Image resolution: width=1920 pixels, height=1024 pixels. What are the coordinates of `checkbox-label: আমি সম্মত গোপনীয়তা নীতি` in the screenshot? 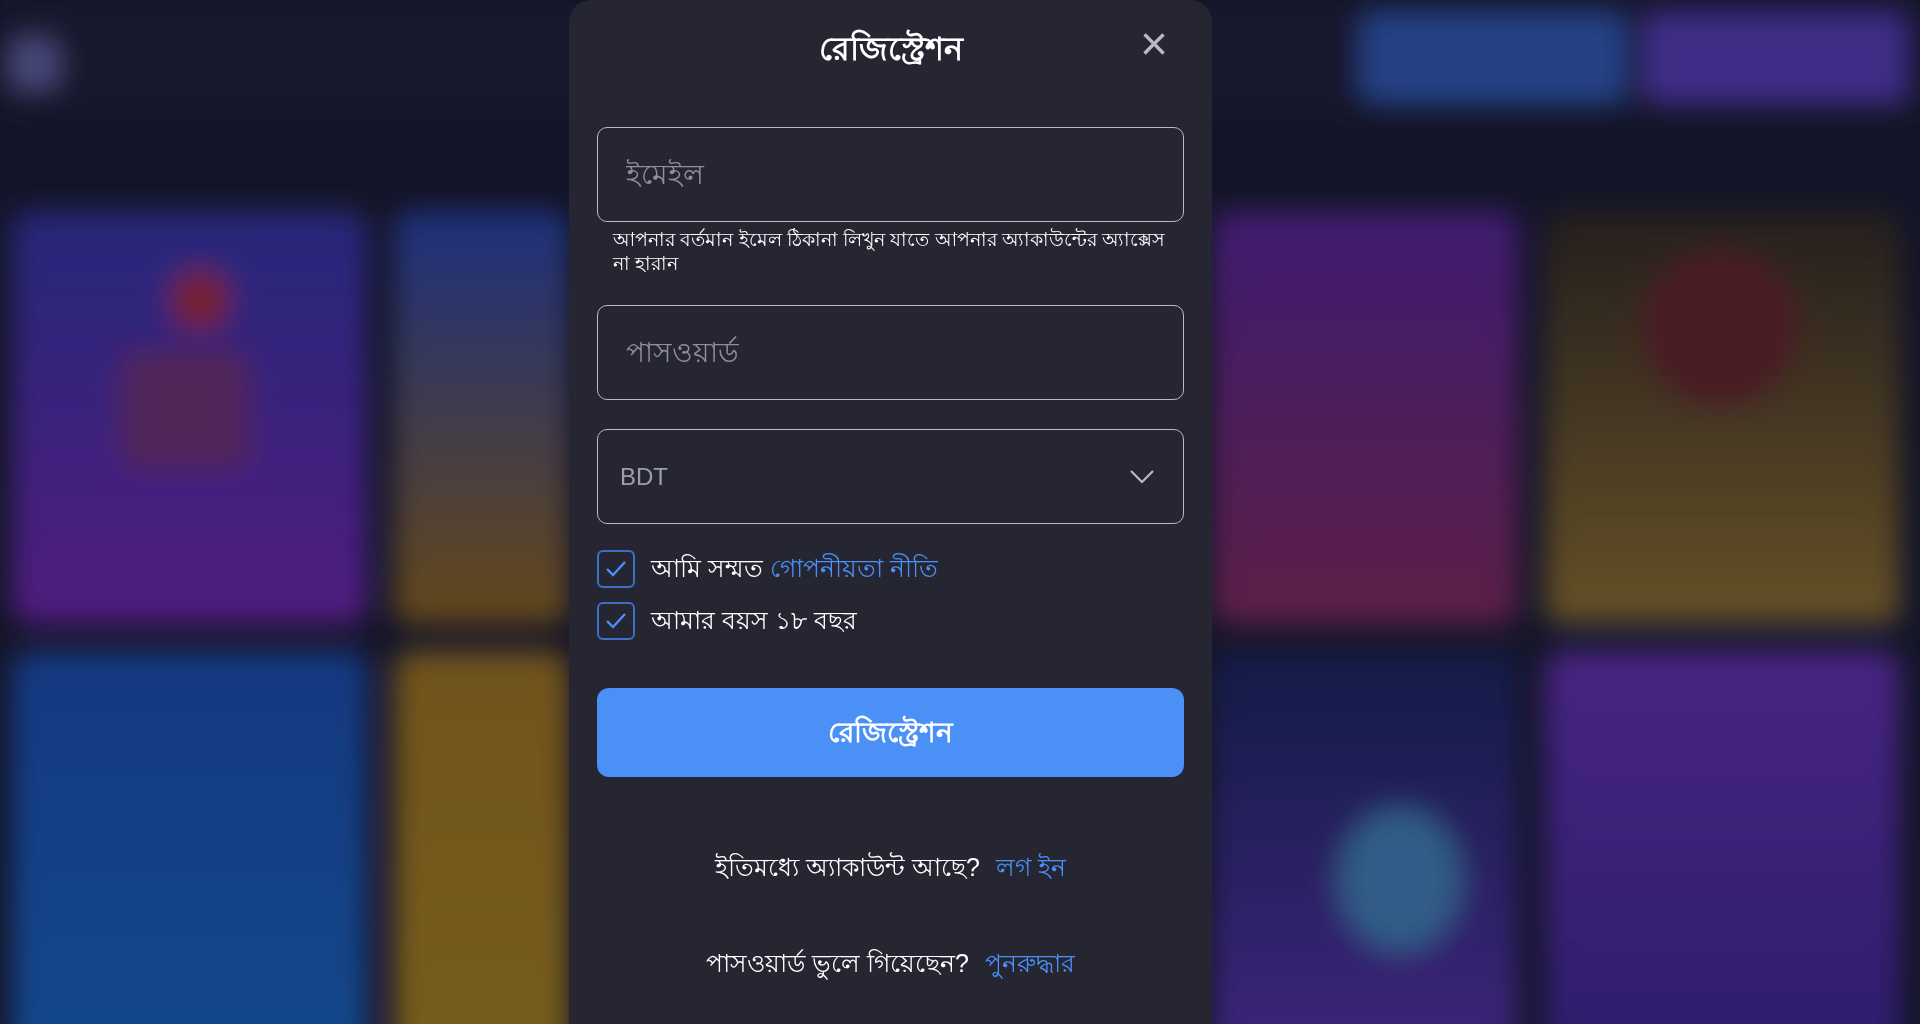 It's located at (794, 568).